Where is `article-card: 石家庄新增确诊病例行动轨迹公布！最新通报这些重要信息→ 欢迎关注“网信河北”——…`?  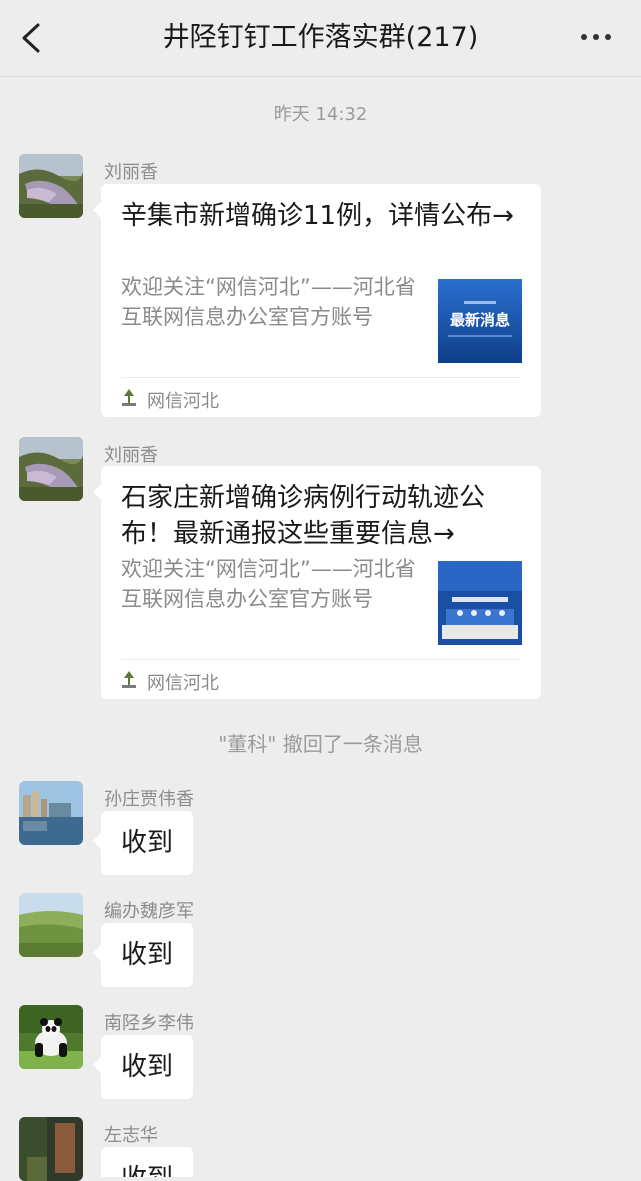
article-card: 石家庄新增确诊病例行动轨迹公布！最新通报这些重要信息→ 欢迎关注“网信河北”——… is located at coordinates (317, 582).